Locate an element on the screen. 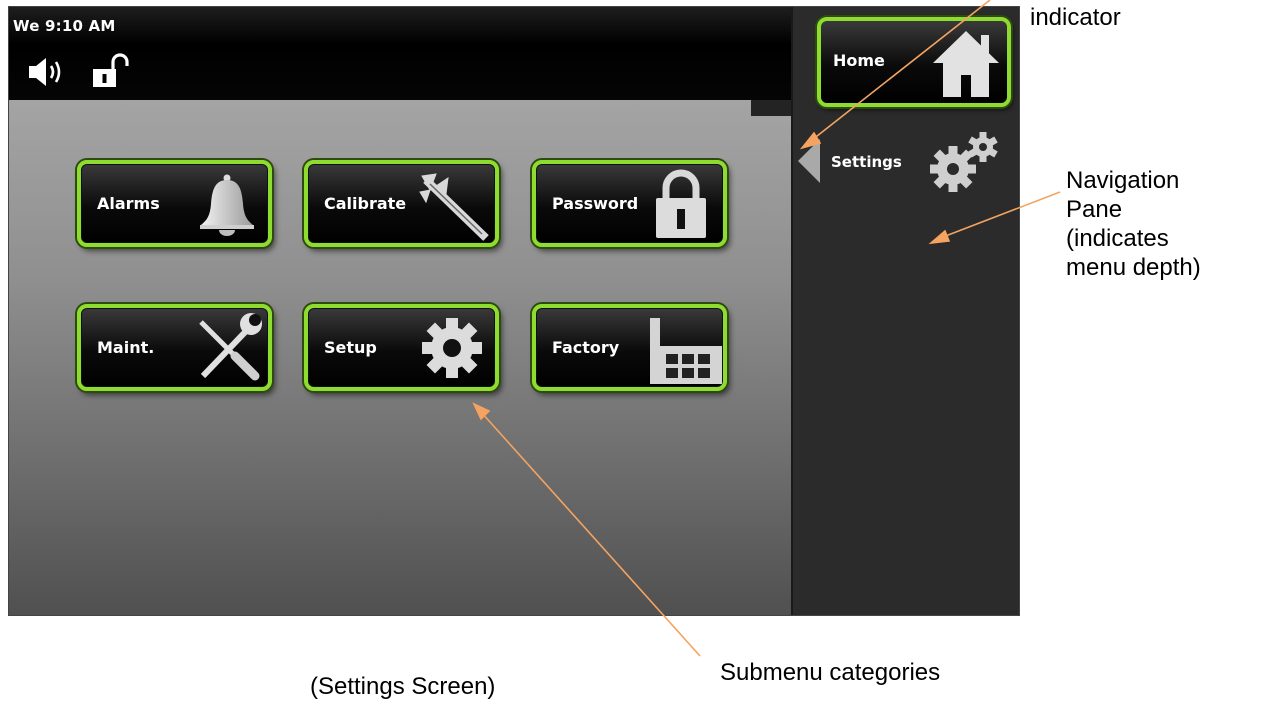 Image resolution: width=1263 pixels, height=709 pixels. navigation-pane-annotation-line: Navigation is located at coordinates (1123, 180).